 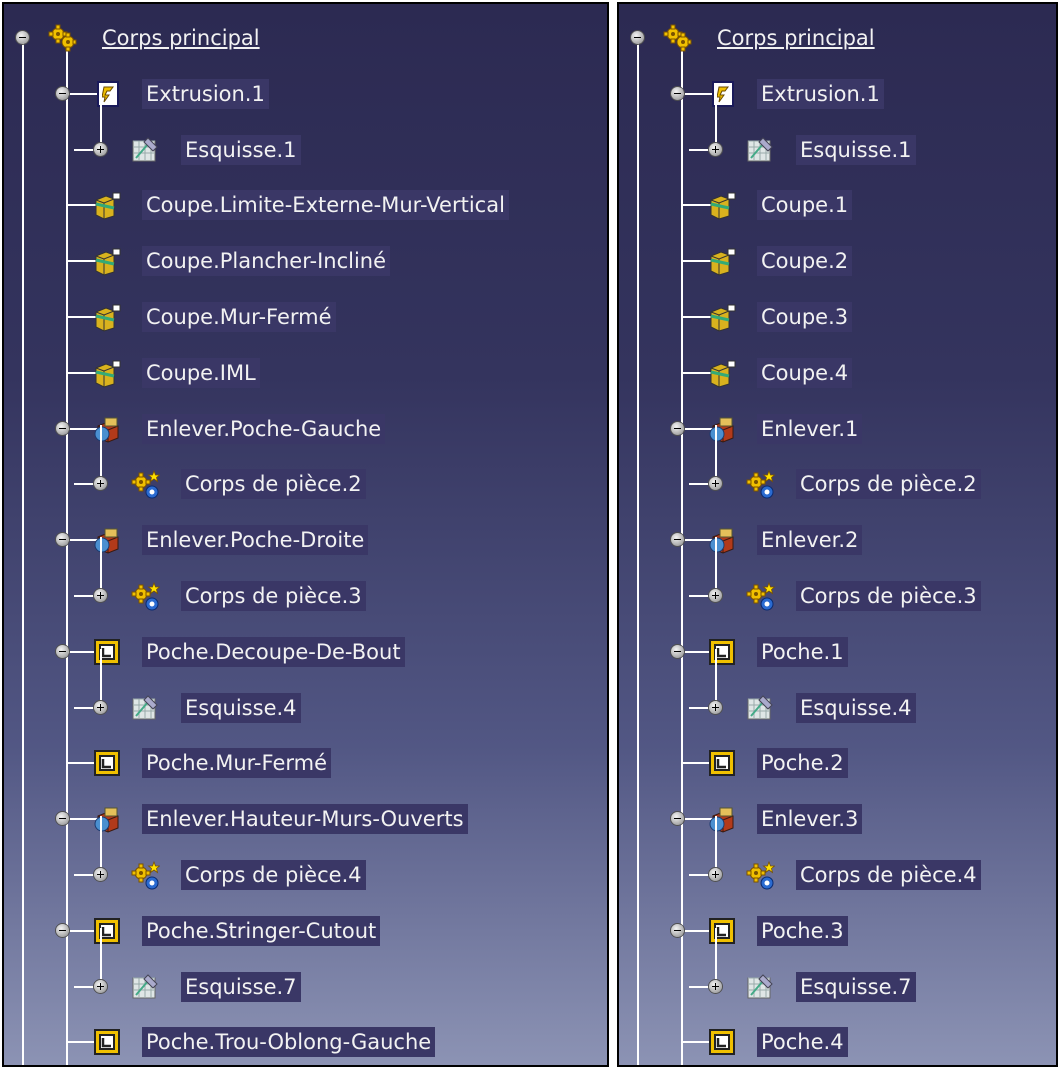 I want to click on tree-node-label: Poche.3, so click(x=802, y=930).